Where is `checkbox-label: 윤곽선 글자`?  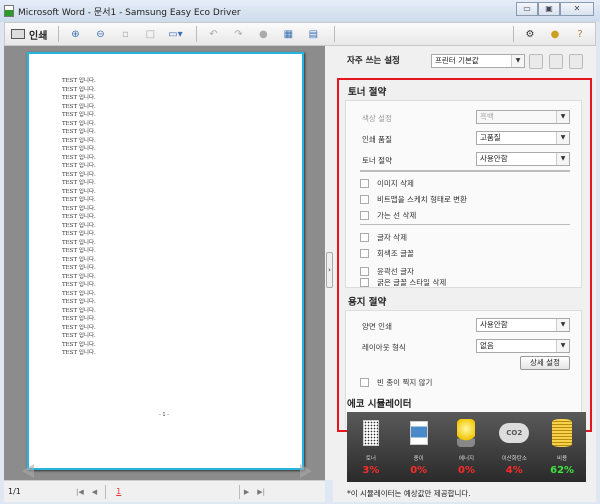 checkbox-label: 윤곽선 글자 is located at coordinates (395, 271).